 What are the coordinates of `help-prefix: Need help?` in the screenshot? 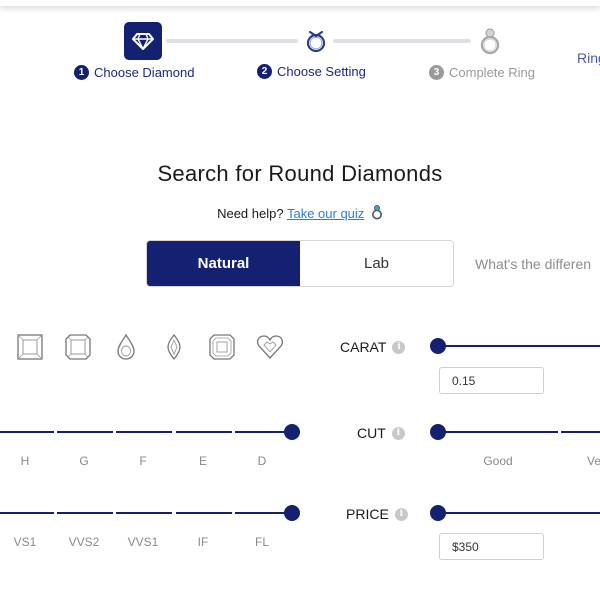 It's located at (250, 213).